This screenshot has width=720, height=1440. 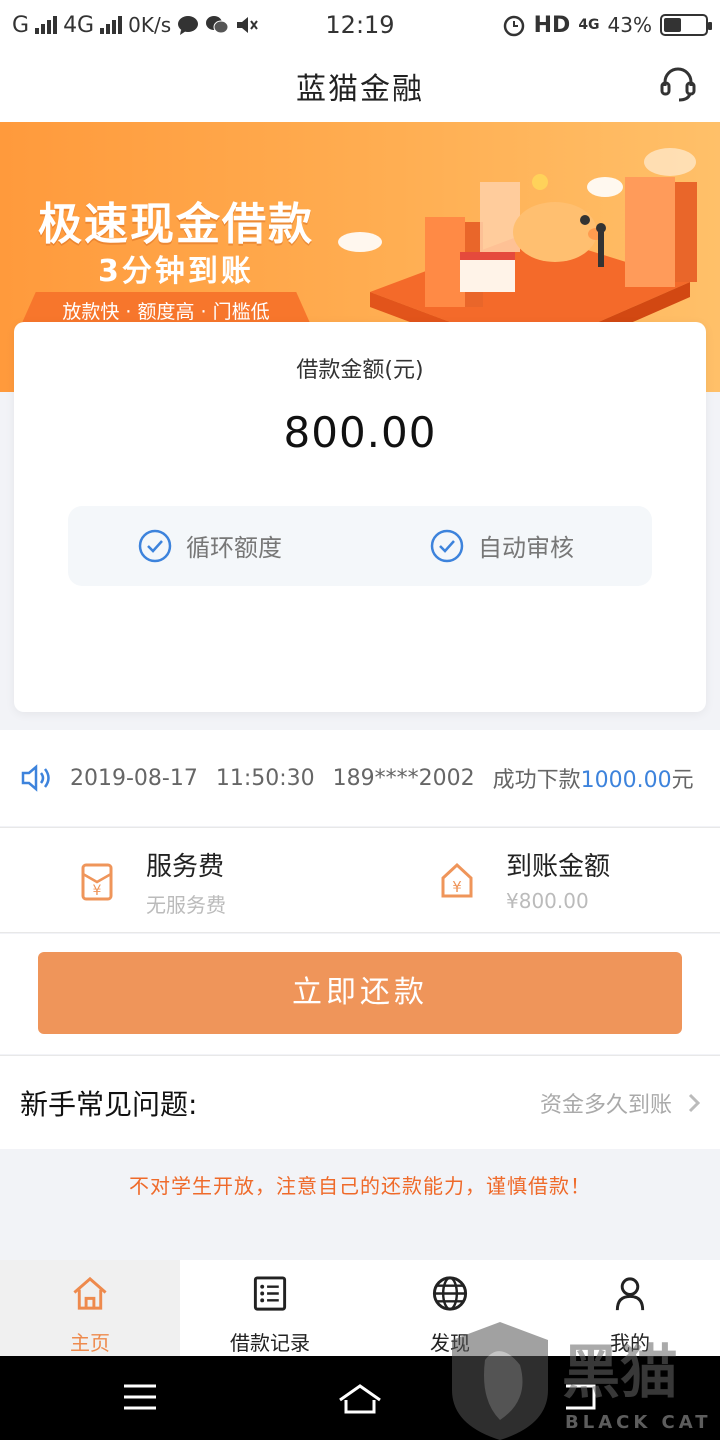 I want to click on repay-section: 立即还款, so click(x=360, y=994).